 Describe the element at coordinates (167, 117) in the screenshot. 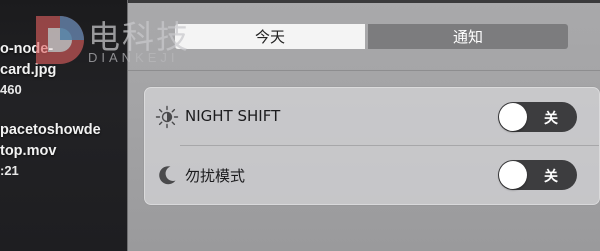

I see `night-shift-icon` at that location.